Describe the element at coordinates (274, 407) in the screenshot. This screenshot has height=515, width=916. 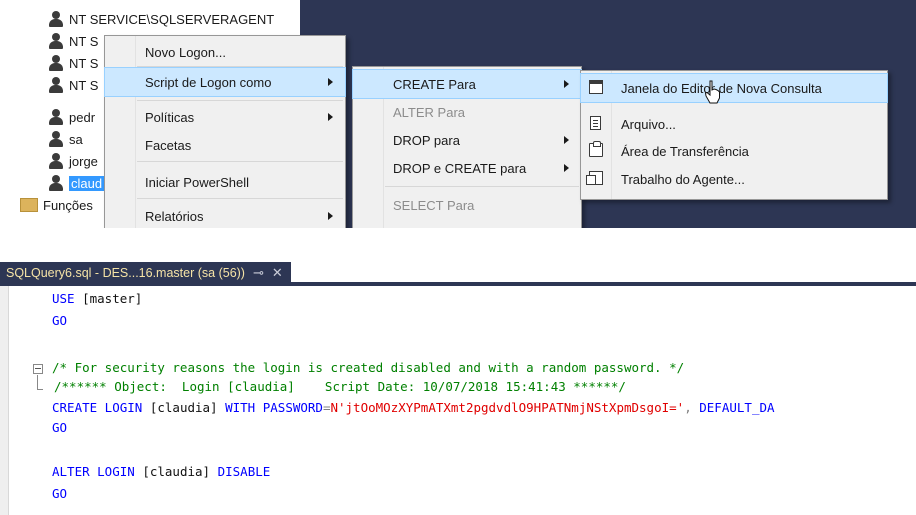
I see `code-token: WITH PASSWORD` at that location.